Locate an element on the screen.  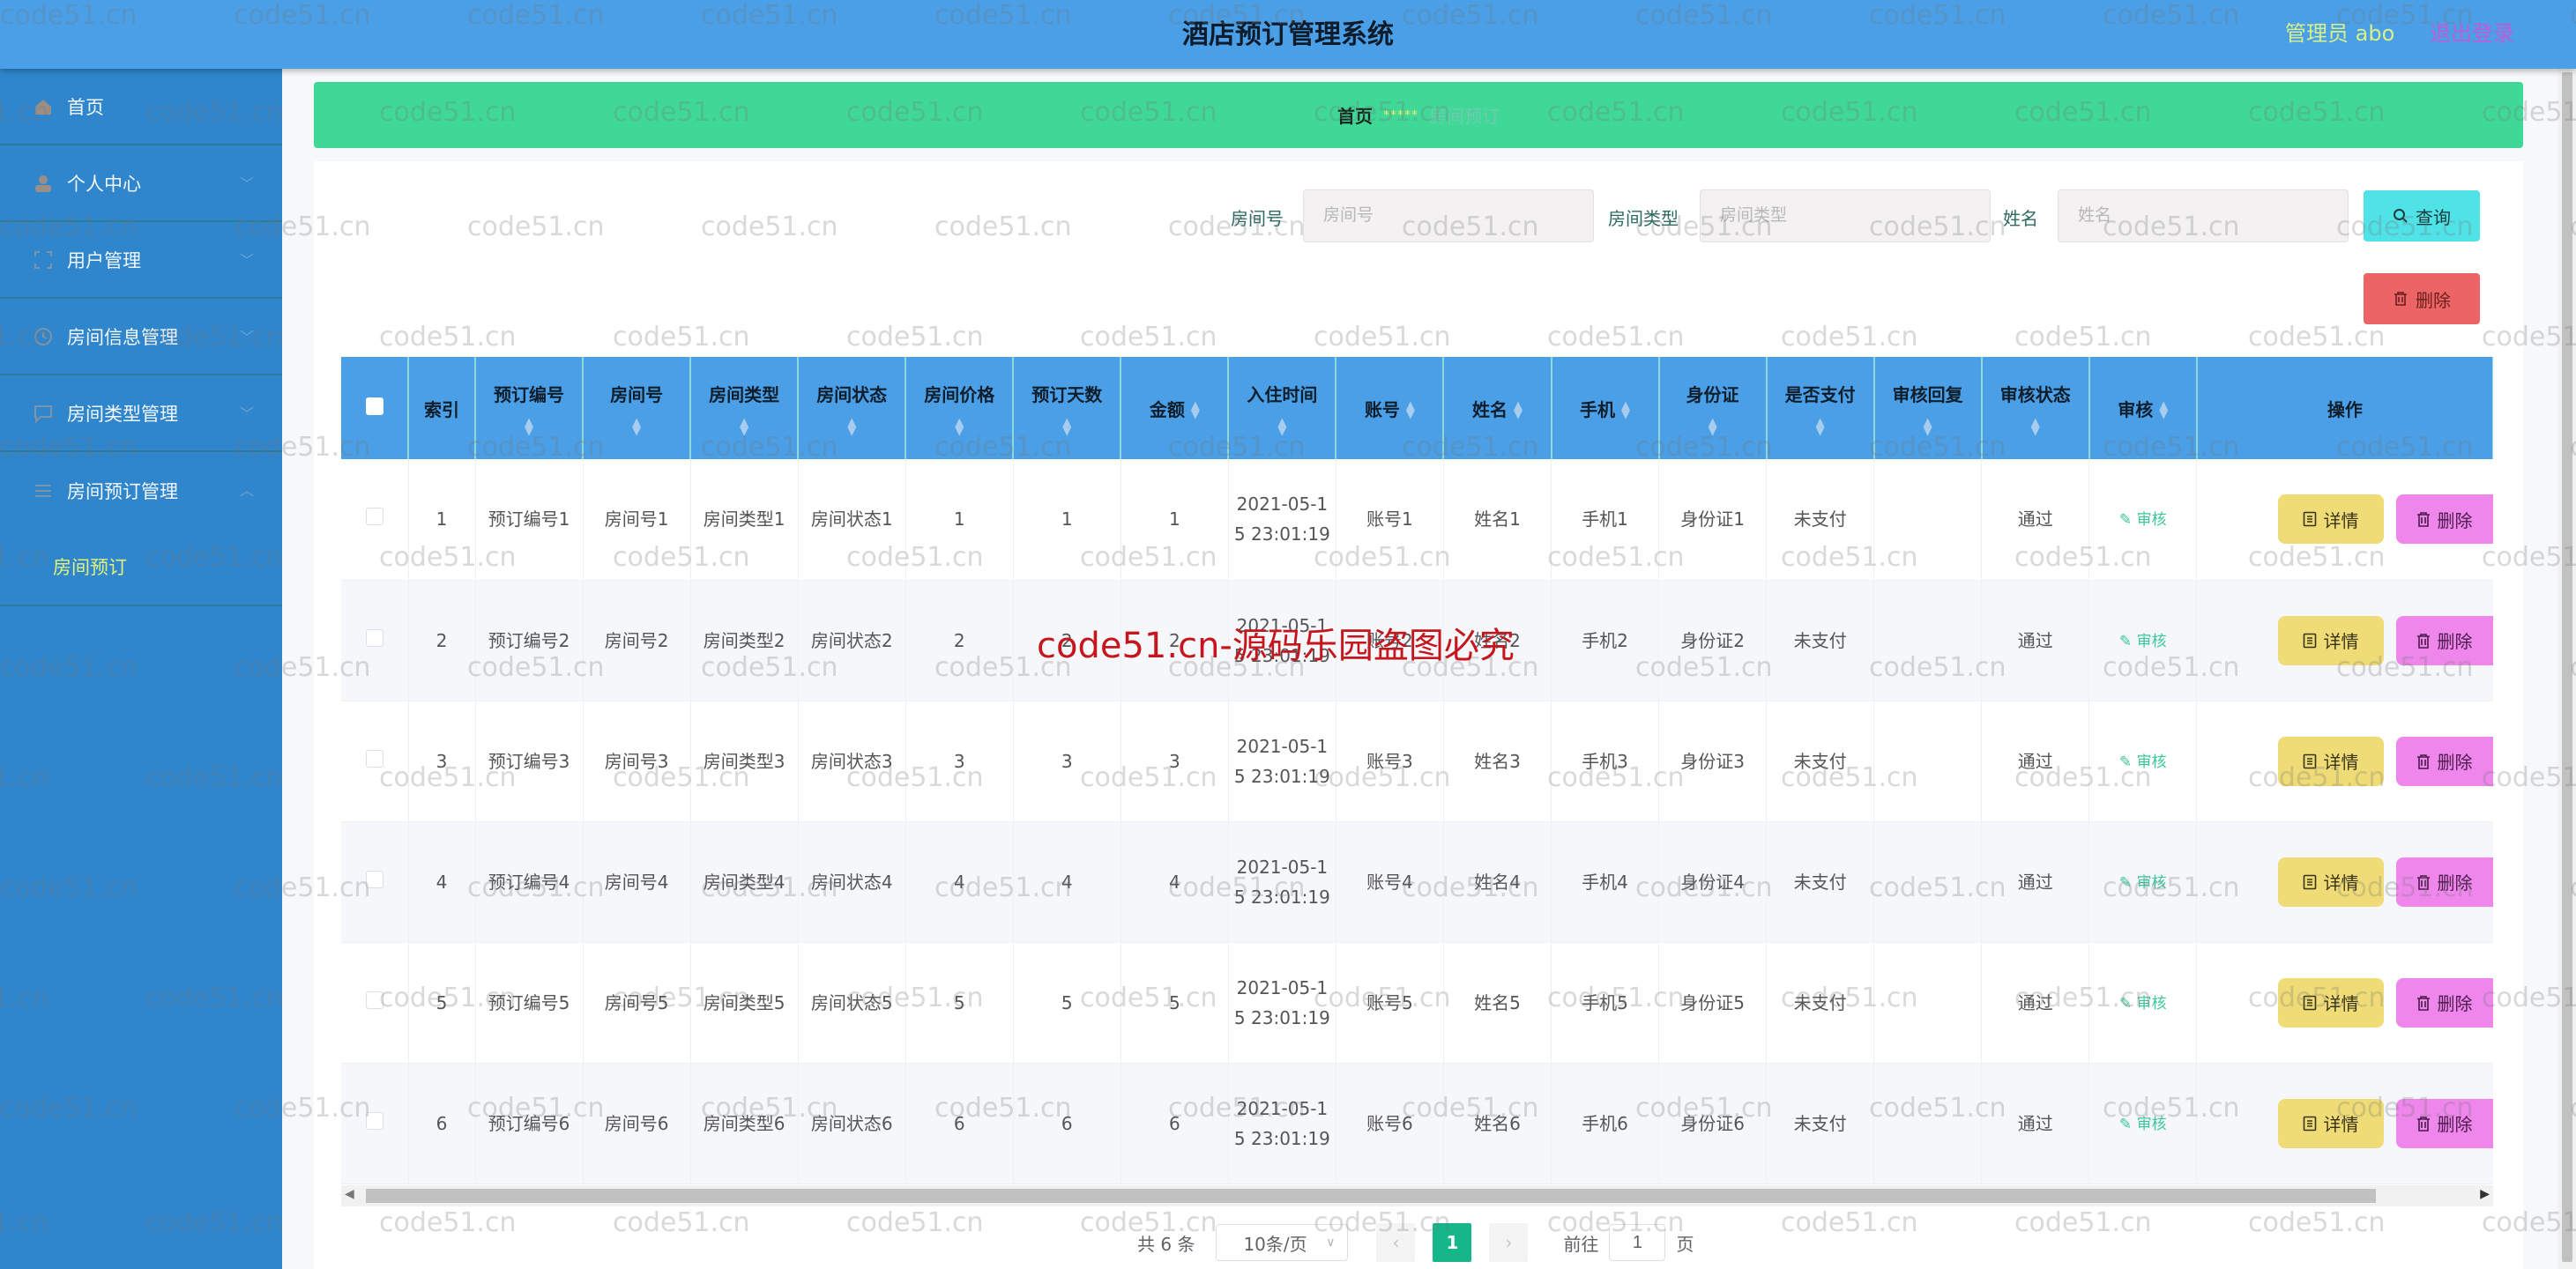
col-audit-status: 审核状态 ▲ ▼ is located at coordinates (2035, 408).